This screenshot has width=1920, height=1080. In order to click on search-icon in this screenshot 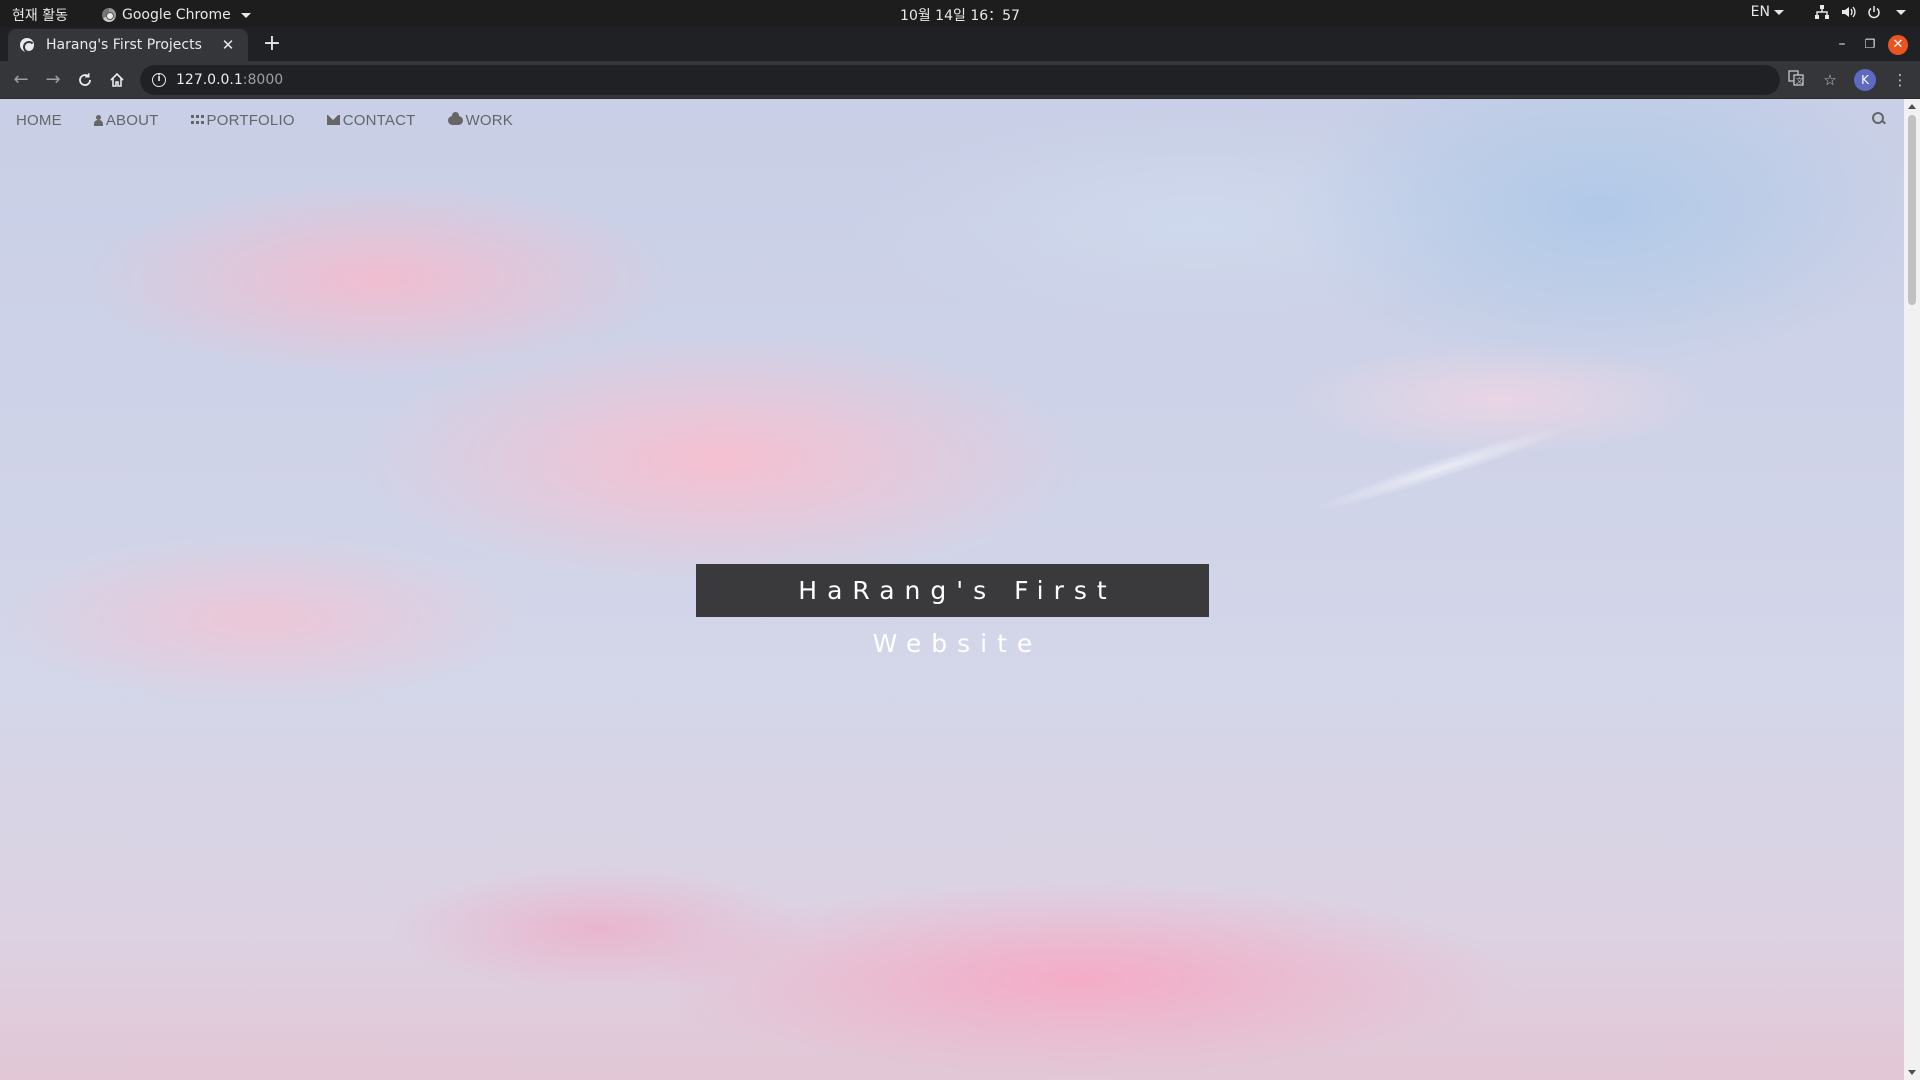, I will do `click(1879, 119)`.